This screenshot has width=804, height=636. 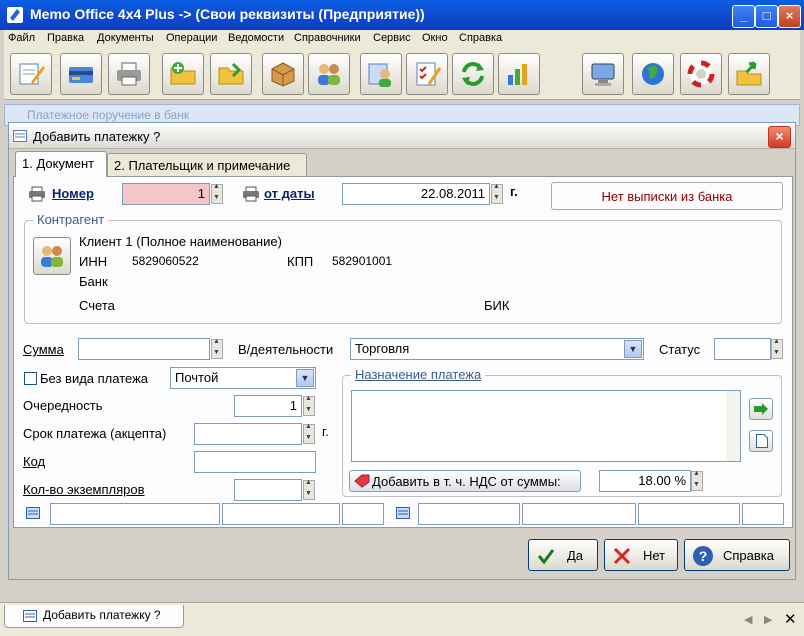 I want to click on menu-window: Окно, so click(x=435, y=38).